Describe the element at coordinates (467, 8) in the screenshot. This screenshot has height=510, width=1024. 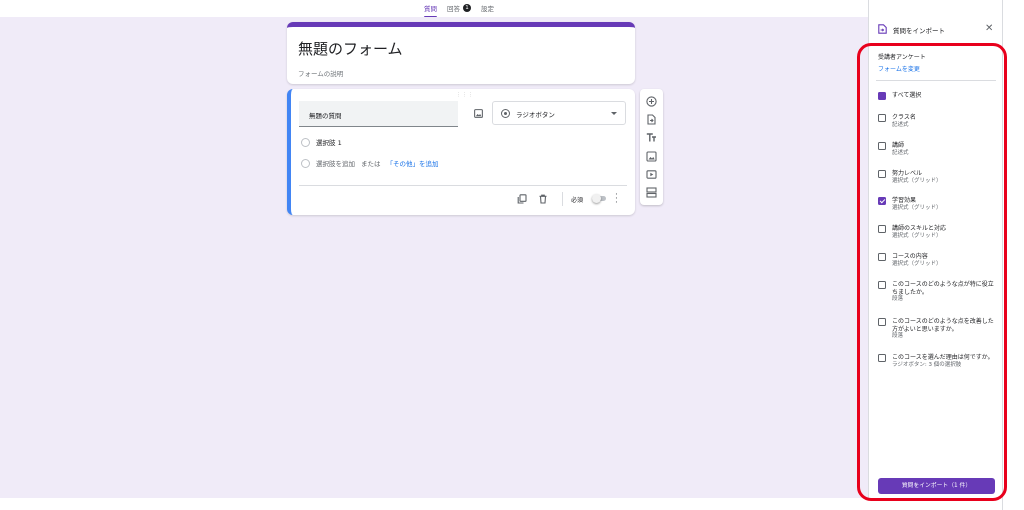
I see `responses-count-badge: 1` at that location.